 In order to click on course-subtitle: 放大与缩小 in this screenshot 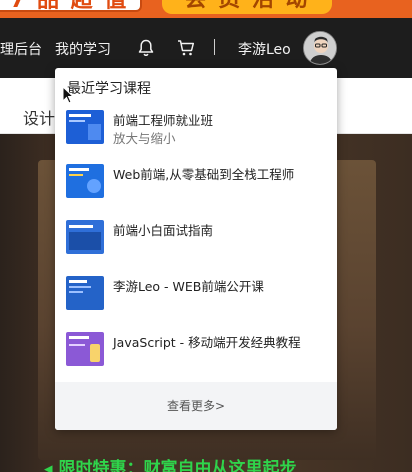, I will do `click(144, 138)`.